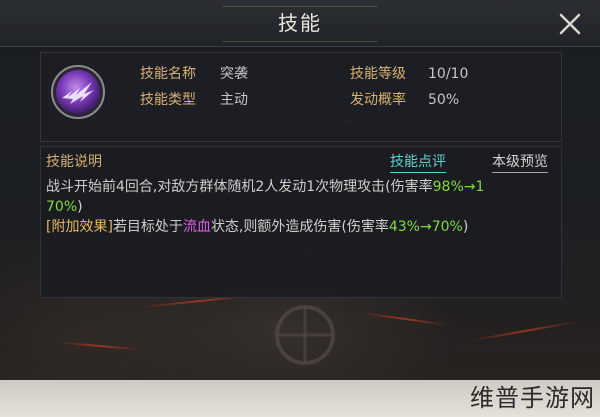 The width and height of the screenshot is (600, 417). What do you see at coordinates (444, 100) in the screenshot?
I see `trigger-rate-value: 50%` at bounding box center [444, 100].